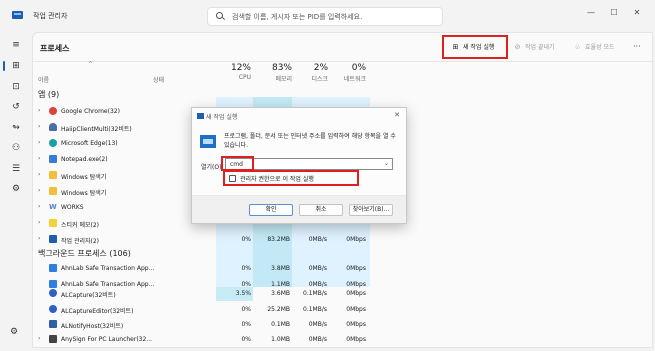 Image resolution: width=655 pixels, height=351 pixels. What do you see at coordinates (397, 115) in the screenshot?
I see `dialog-close-button: ✕` at bounding box center [397, 115].